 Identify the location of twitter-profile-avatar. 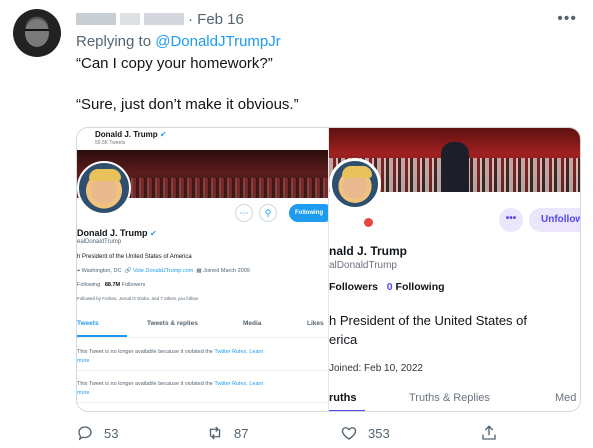
(104, 188).